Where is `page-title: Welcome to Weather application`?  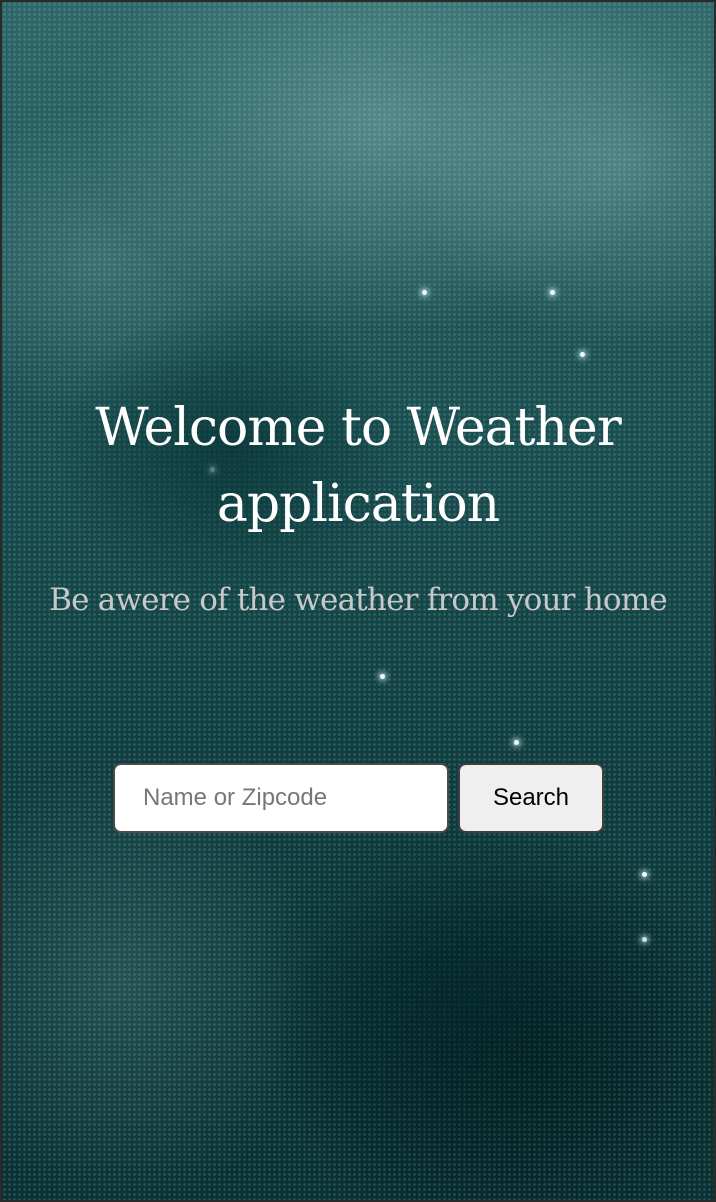 page-title: Welcome to Weather application is located at coordinates (358, 466).